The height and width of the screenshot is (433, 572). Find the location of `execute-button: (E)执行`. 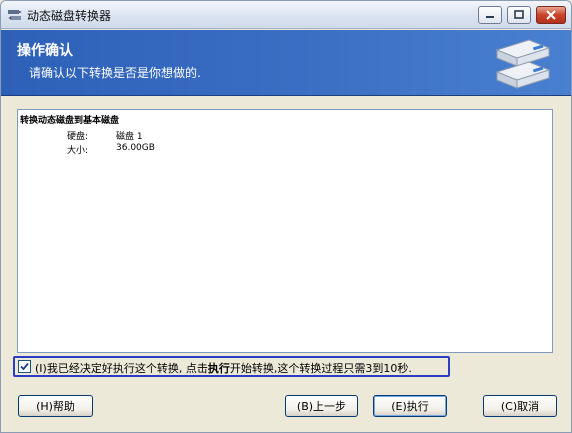

execute-button: (E)执行 is located at coordinates (410, 406).